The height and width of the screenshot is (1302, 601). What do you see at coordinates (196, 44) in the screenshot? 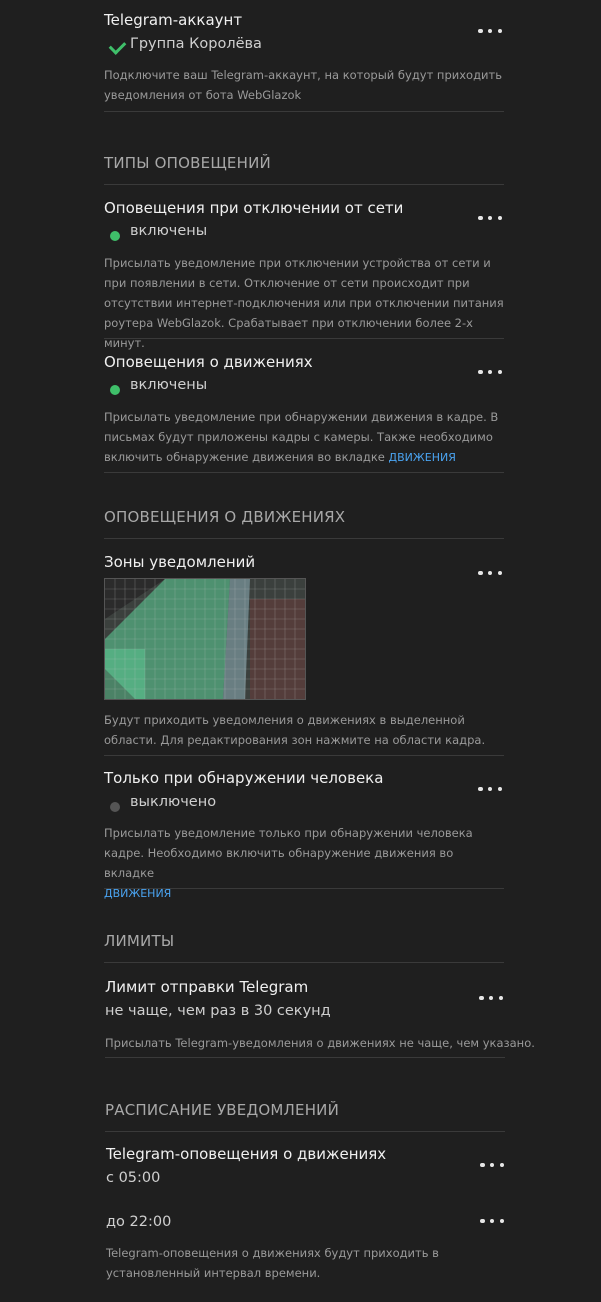
I see `telegram-account-value: Группа Королёва` at bounding box center [196, 44].